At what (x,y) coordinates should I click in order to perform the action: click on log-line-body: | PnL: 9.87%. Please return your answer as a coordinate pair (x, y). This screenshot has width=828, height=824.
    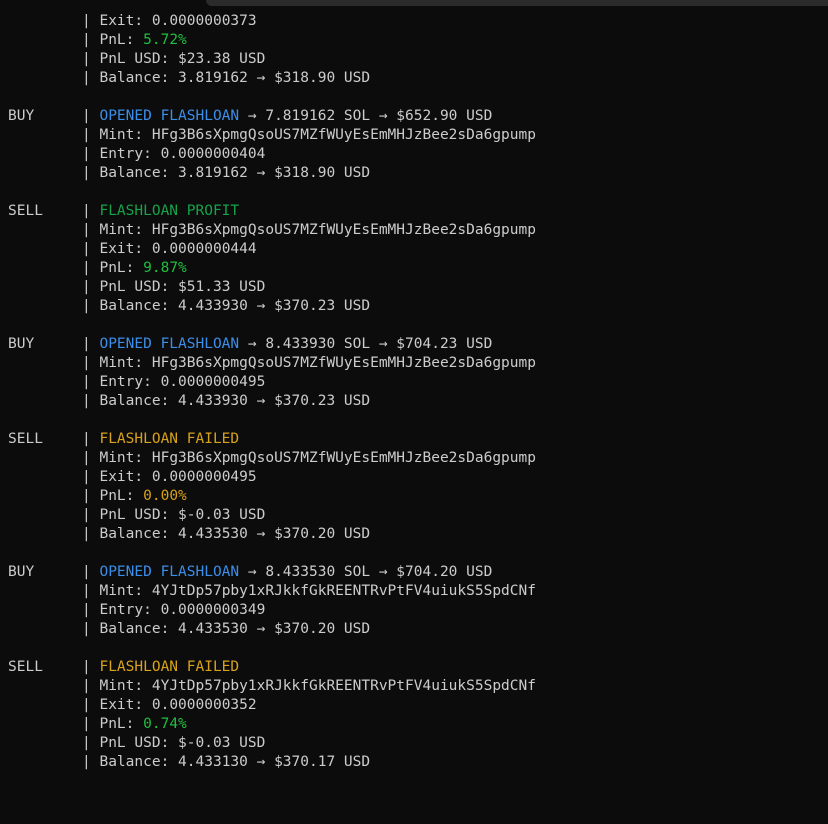
    Looking at the image, I should click on (134, 268).